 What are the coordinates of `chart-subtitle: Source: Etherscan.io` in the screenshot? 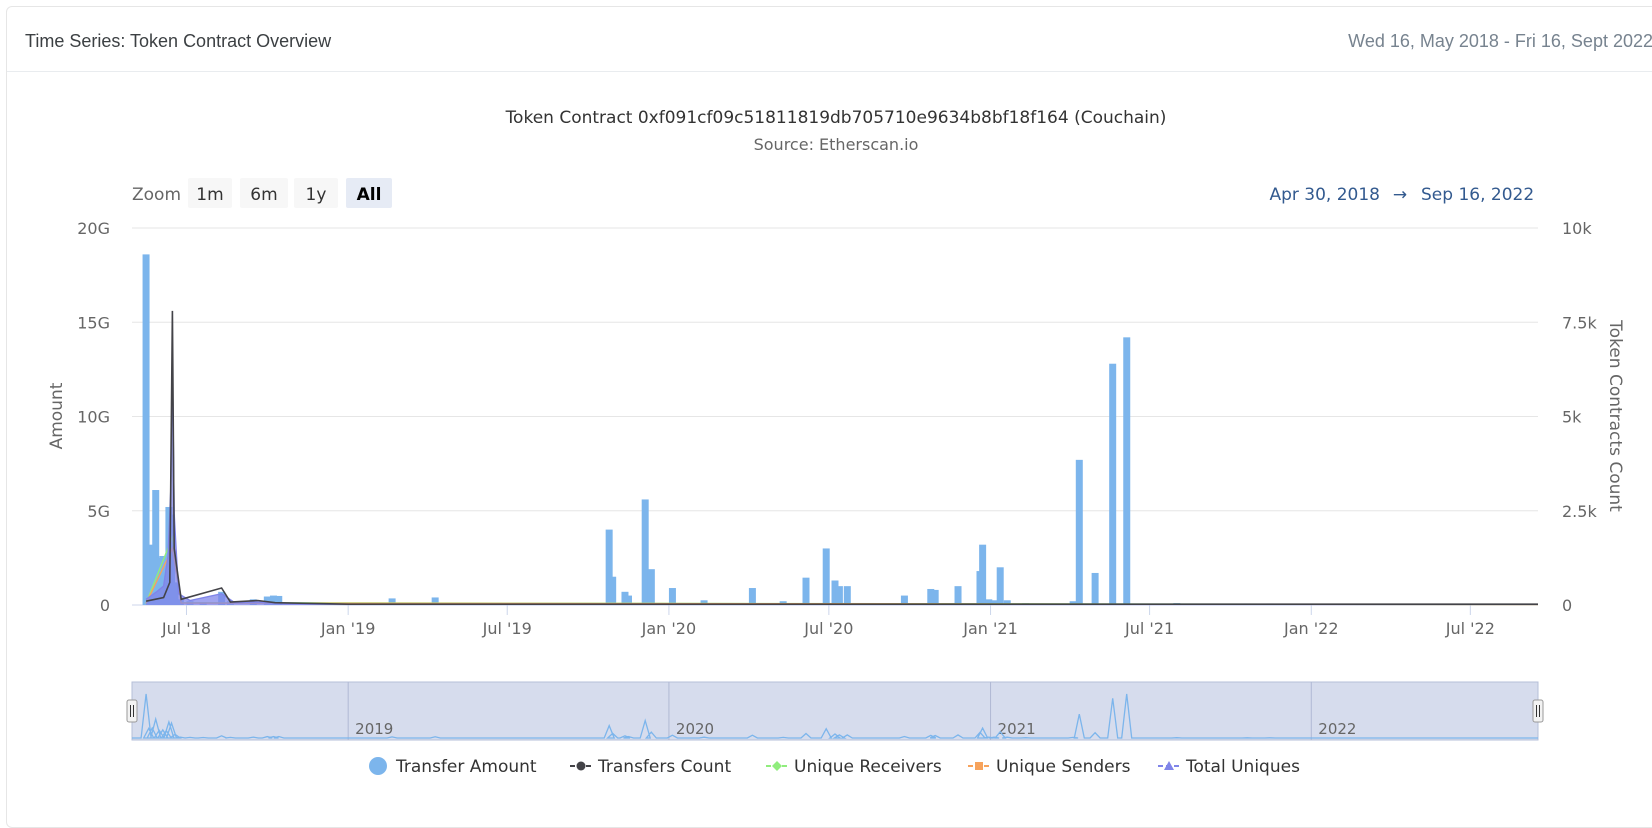 It's located at (836, 144).